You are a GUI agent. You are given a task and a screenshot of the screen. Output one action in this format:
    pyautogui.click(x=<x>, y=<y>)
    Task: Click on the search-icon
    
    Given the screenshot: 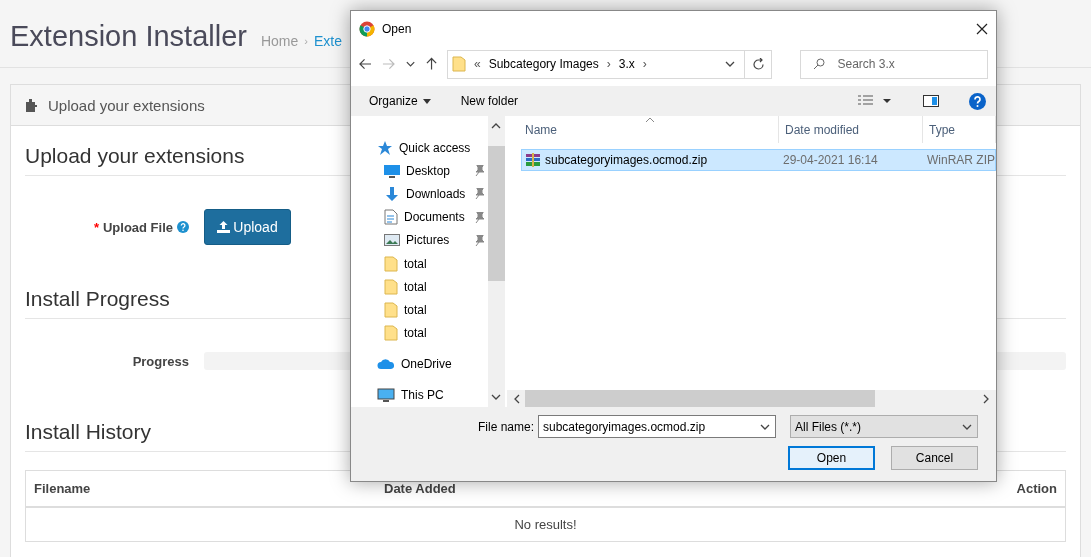 What is the action you would take?
    pyautogui.click(x=819, y=64)
    